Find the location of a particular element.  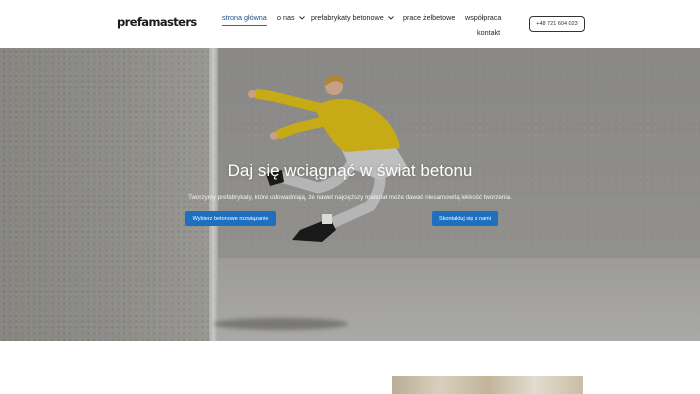

choose-solution-button: Wybierz betonowe rozwiązanie is located at coordinates (230, 218).